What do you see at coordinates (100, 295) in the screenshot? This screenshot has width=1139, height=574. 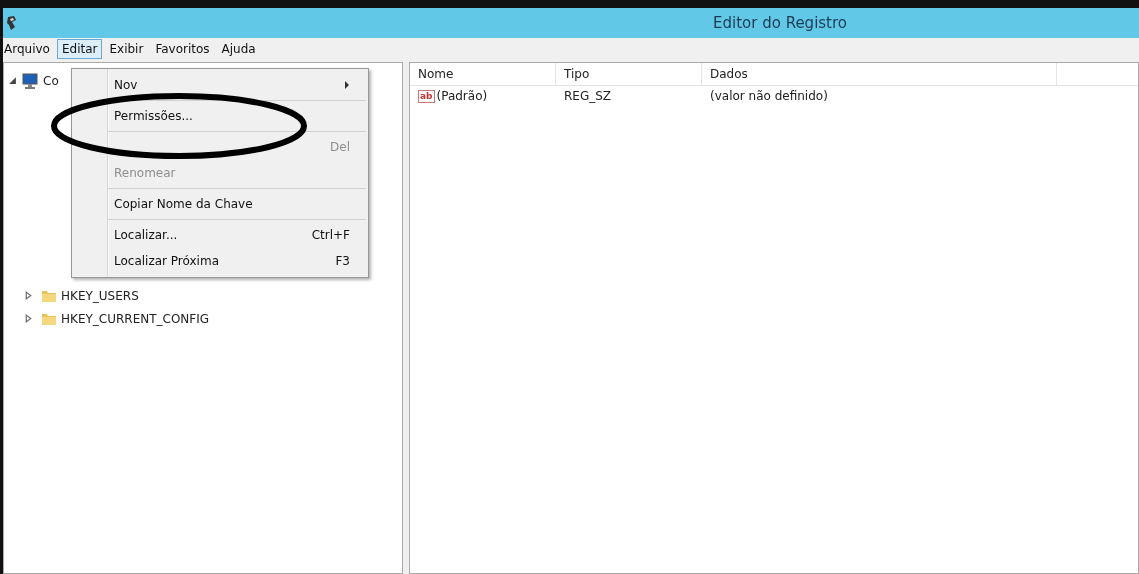 I see `tree-item: HKEY_USERS` at bounding box center [100, 295].